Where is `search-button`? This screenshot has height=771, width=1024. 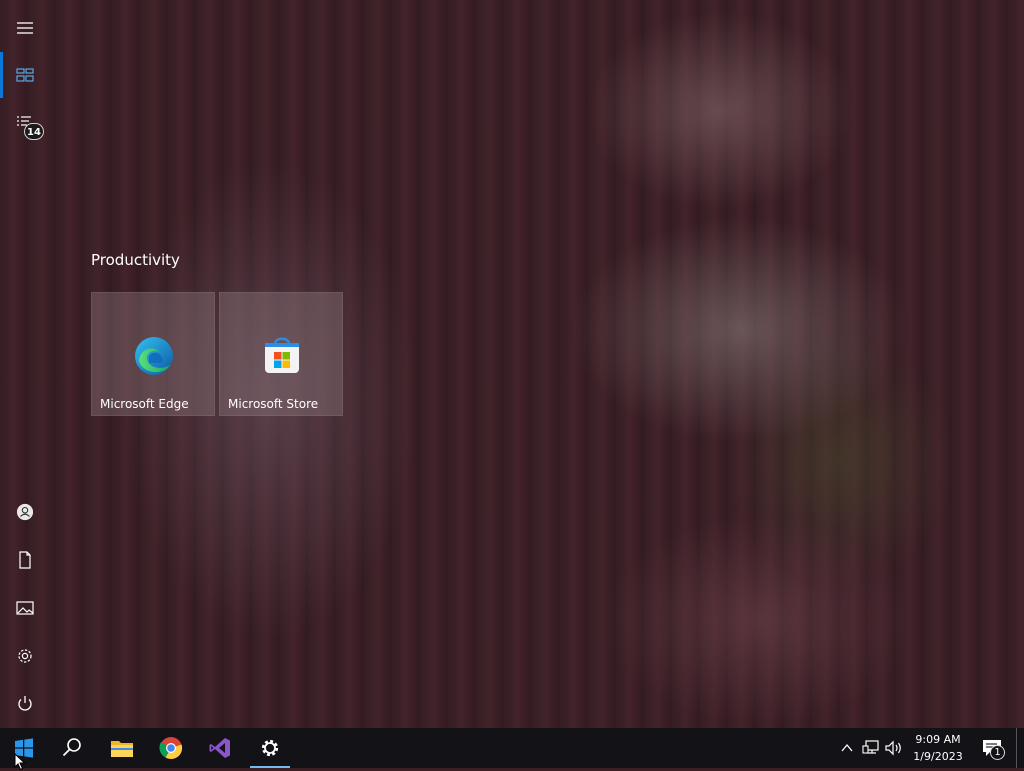 search-button is located at coordinates (72, 748).